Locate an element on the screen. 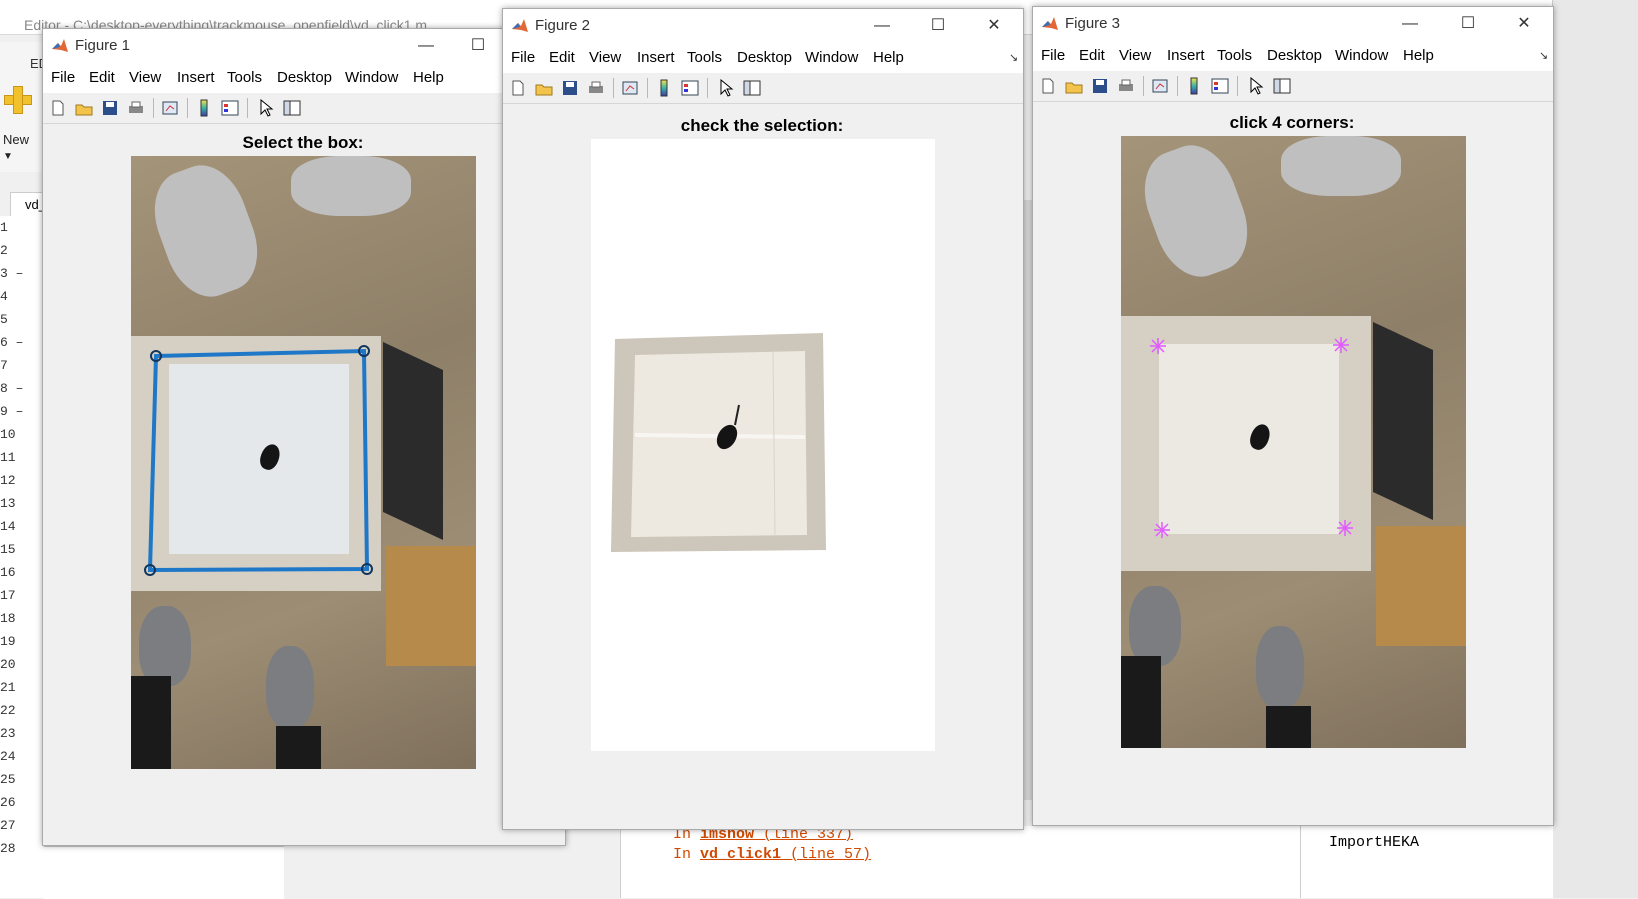 The image size is (1638, 899). figure-2-titlebar: Figure 2 — ☐ ✕ is located at coordinates (763, 26).